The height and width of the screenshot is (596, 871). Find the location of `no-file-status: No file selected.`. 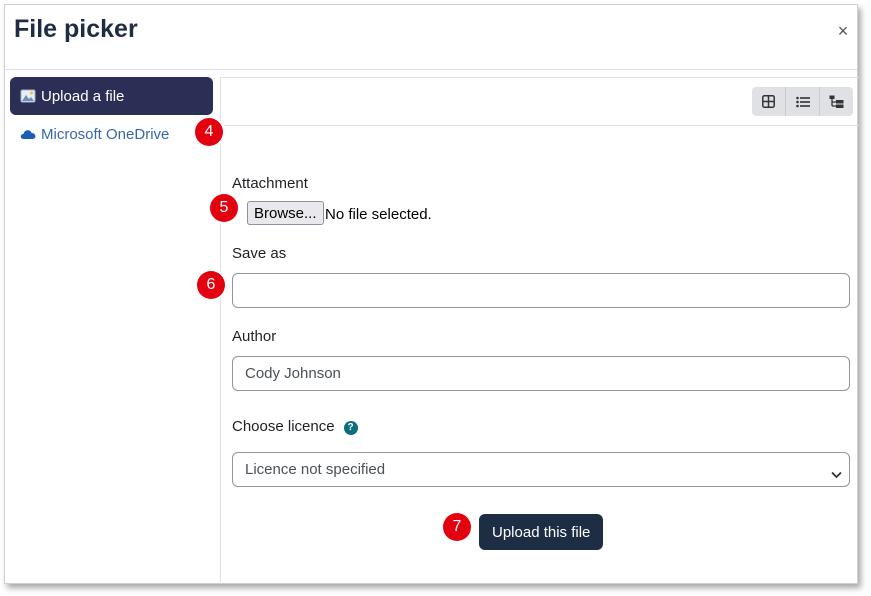

no-file-status: No file selected. is located at coordinates (378, 214).